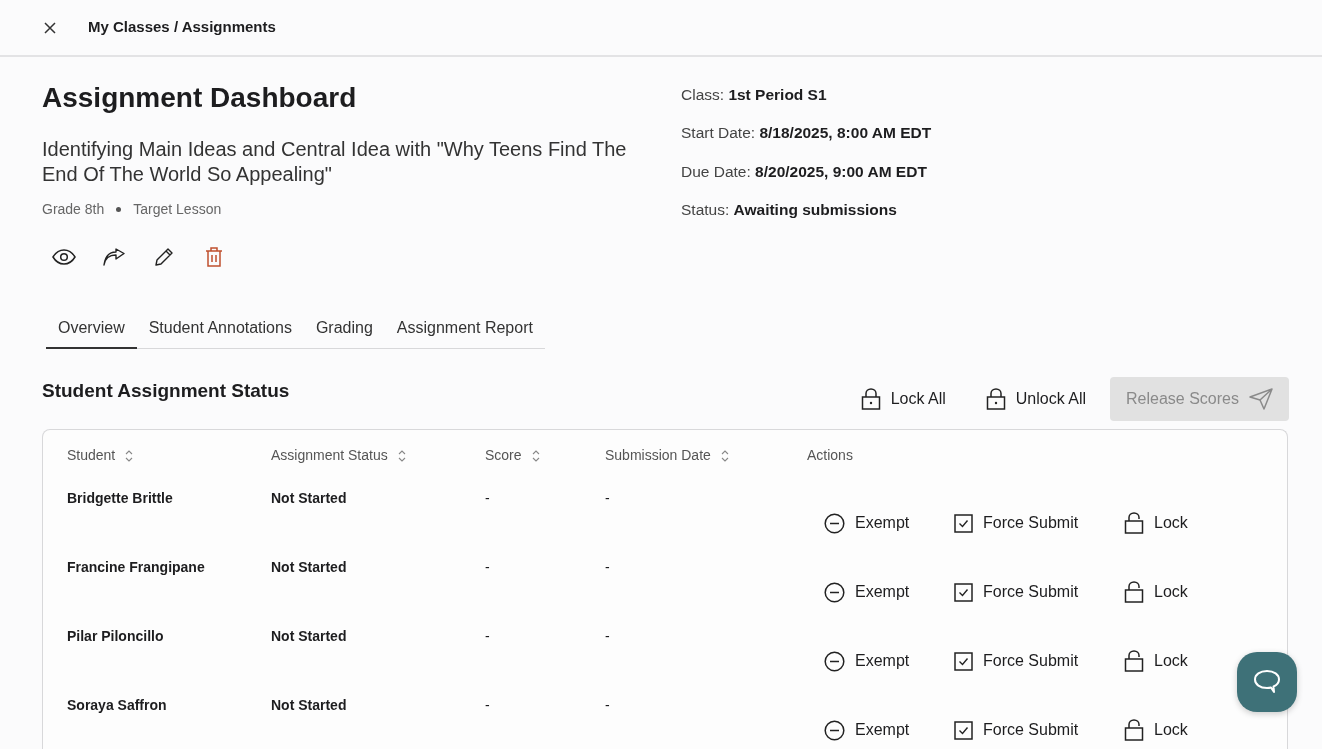  Describe the element at coordinates (117, 705) in the screenshot. I see `table-cell: Soraya Saffron` at that location.